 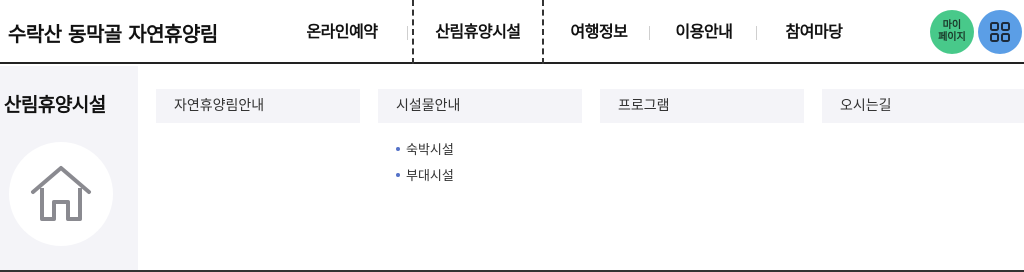 What do you see at coordinates (55, 105) in the screenshot?
I see `submenu-title: 산림휴양시설` at bounding box center [55, 105].